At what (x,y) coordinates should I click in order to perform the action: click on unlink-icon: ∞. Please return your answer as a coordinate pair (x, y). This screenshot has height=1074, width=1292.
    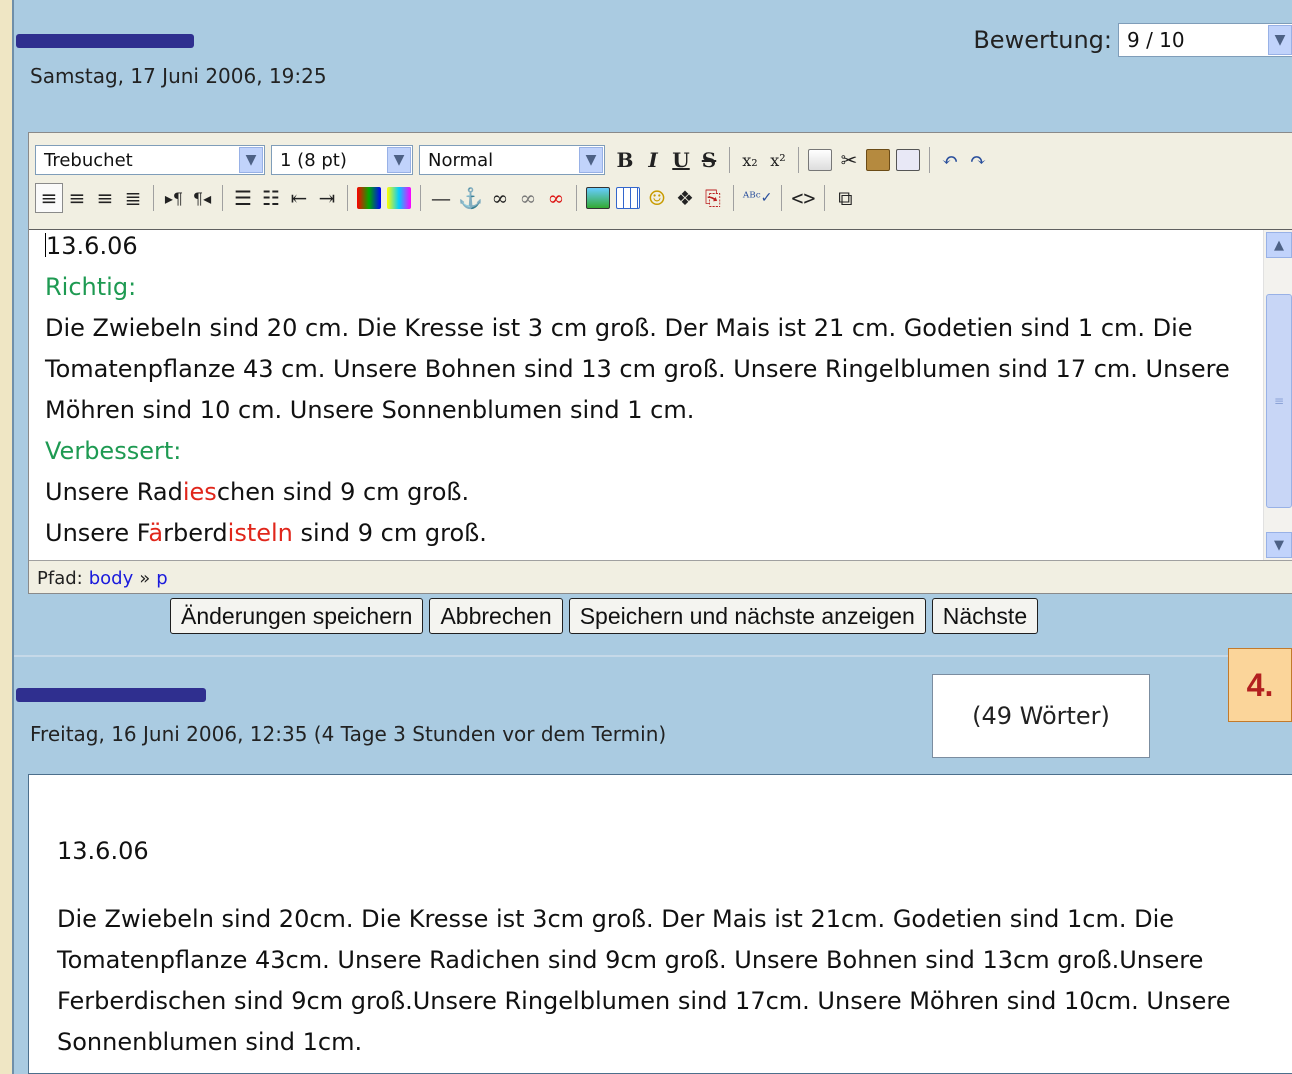
    Looking at the image, I should click on (528, 198).